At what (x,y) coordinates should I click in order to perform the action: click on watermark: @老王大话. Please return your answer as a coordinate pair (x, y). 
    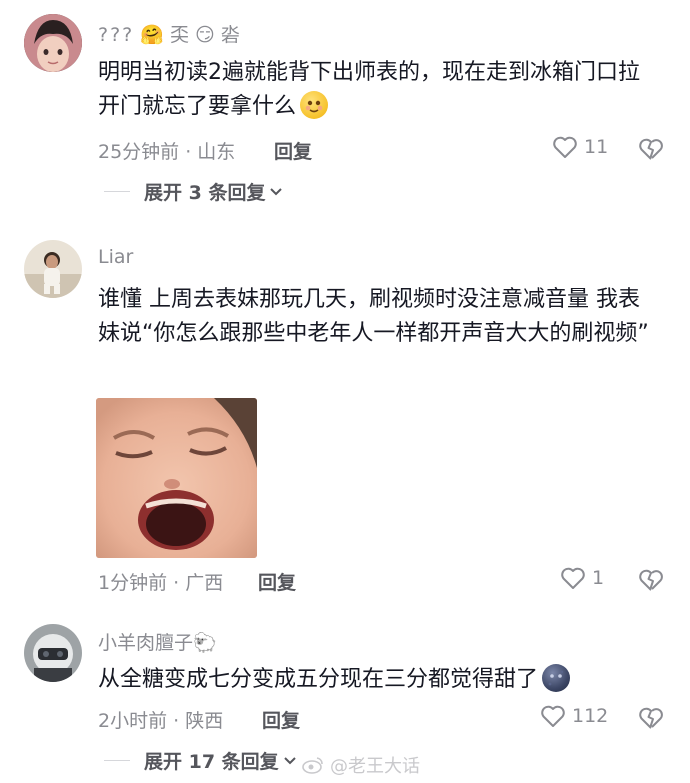
    Looking at the image, I should click on (361, 765).